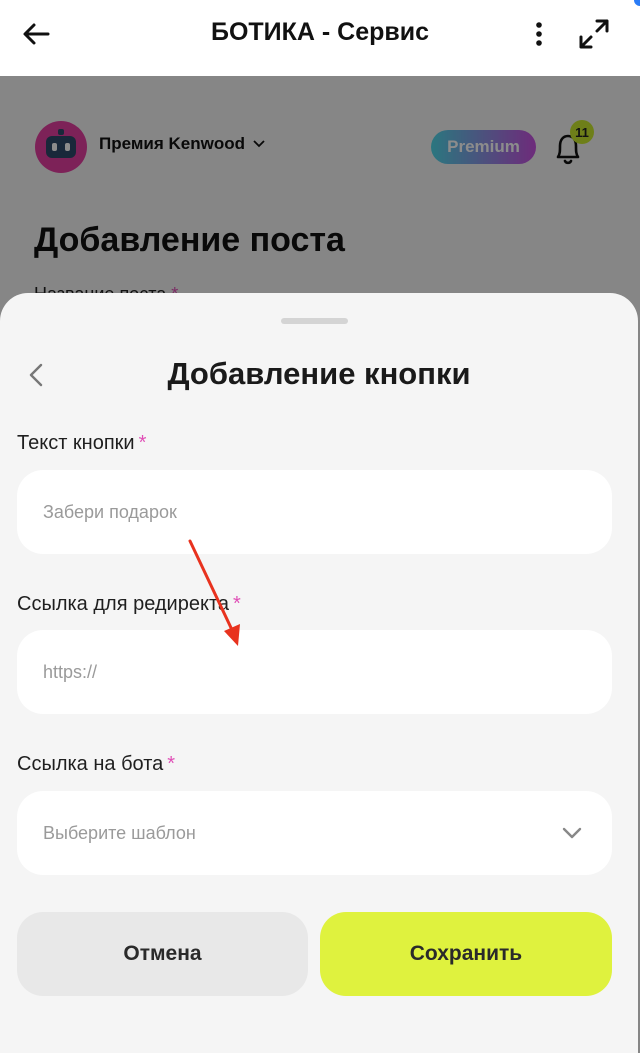  What do you see at coordinates (129, 604) in the screenshot?
I see `redirect-link-label: Ссылка для редиректа *` at bounding box center [129, 604].